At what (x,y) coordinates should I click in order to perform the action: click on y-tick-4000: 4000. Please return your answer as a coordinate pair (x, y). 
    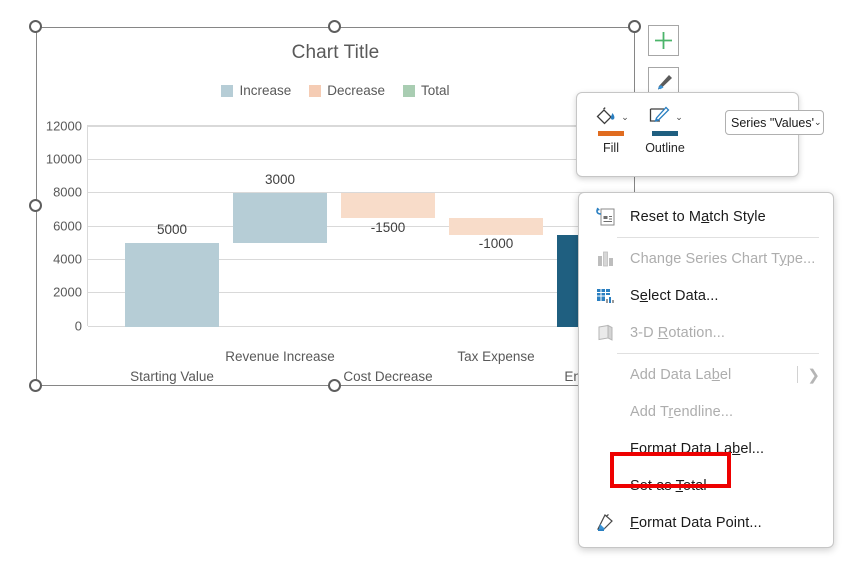
    Looking at the image, I should click on (67, 259).